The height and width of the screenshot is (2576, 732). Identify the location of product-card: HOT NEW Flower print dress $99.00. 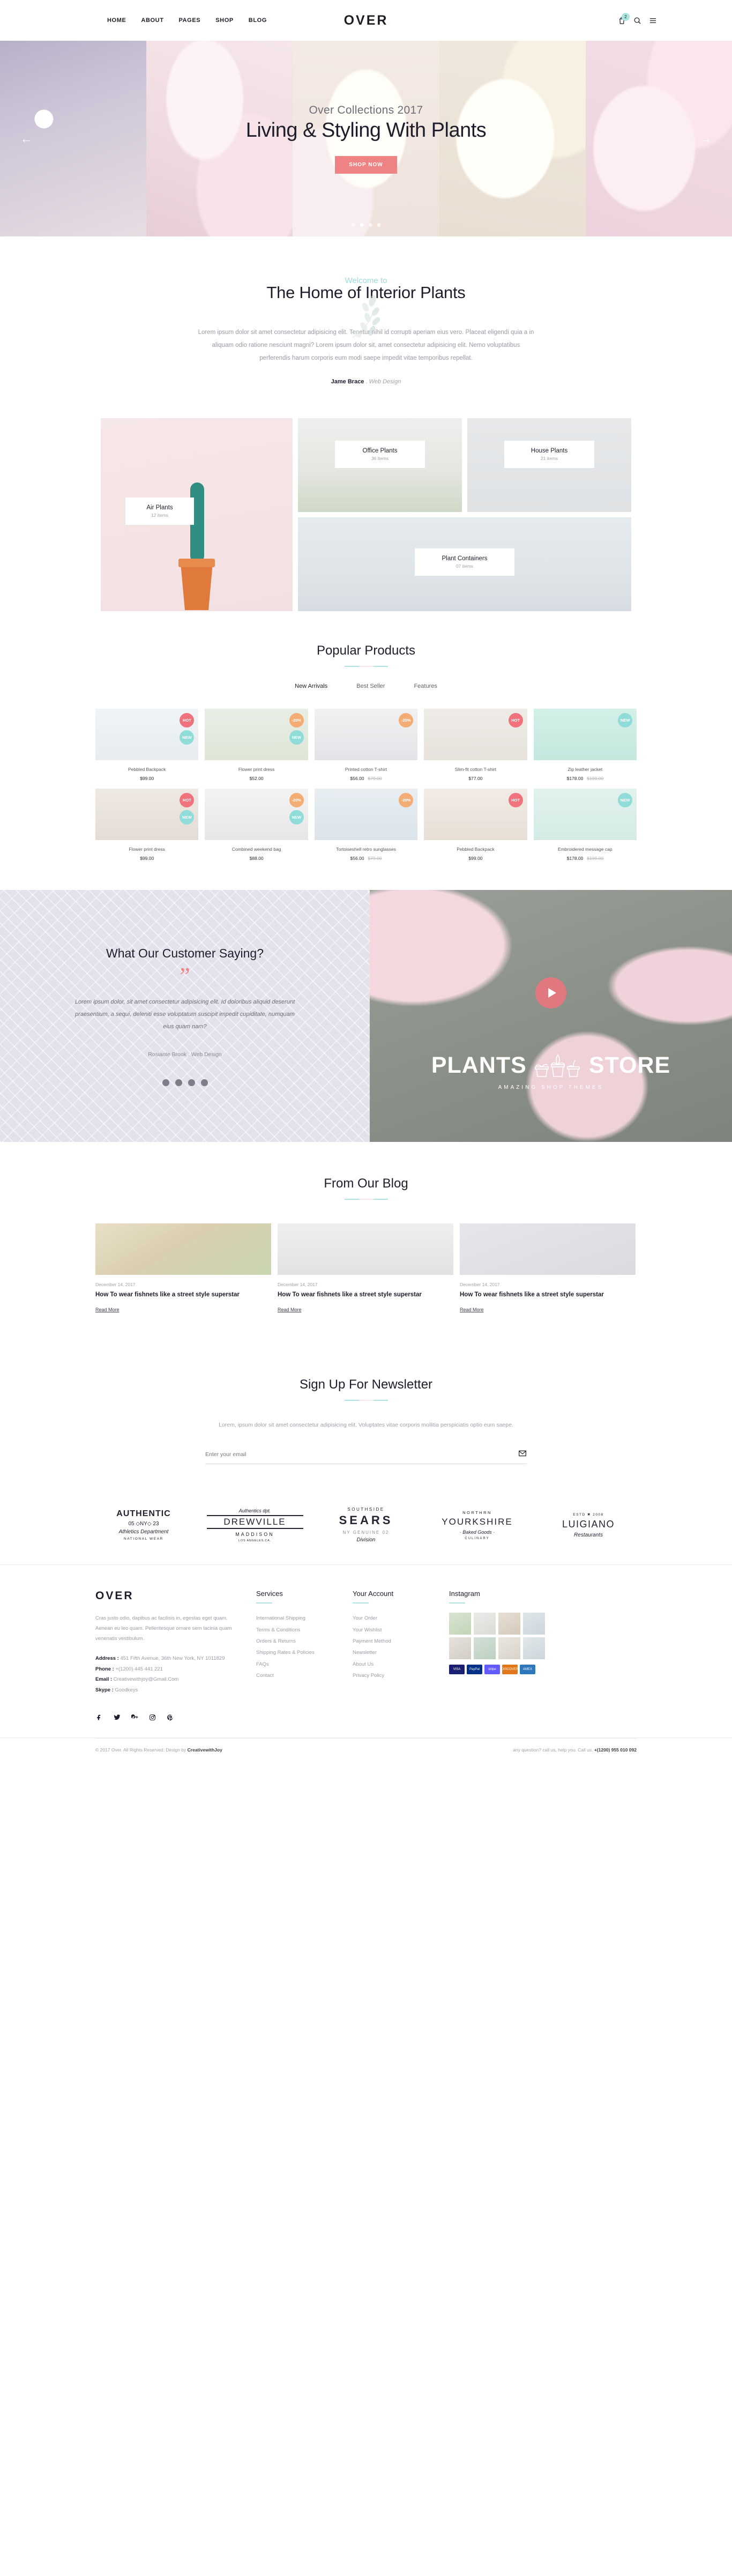
(147, 825).